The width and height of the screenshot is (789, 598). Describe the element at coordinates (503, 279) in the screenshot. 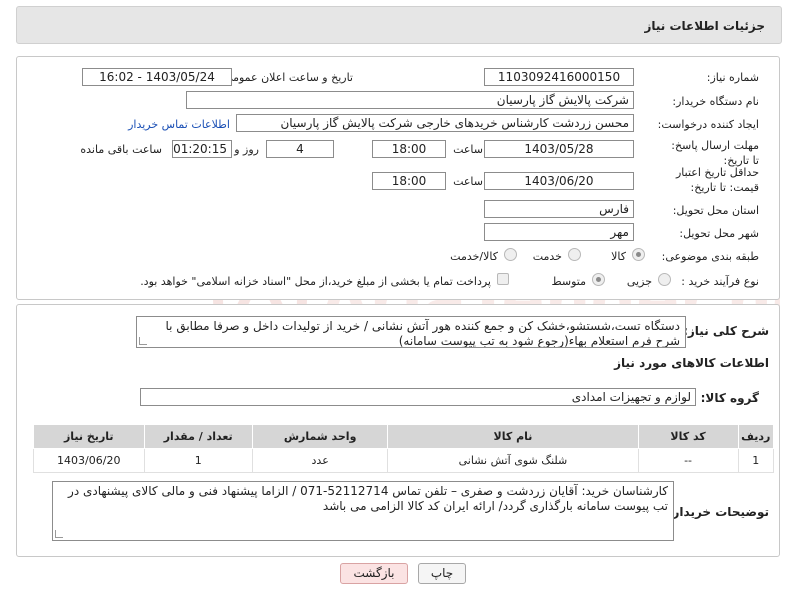

I see `treasury-payment-checkbox` at that location.